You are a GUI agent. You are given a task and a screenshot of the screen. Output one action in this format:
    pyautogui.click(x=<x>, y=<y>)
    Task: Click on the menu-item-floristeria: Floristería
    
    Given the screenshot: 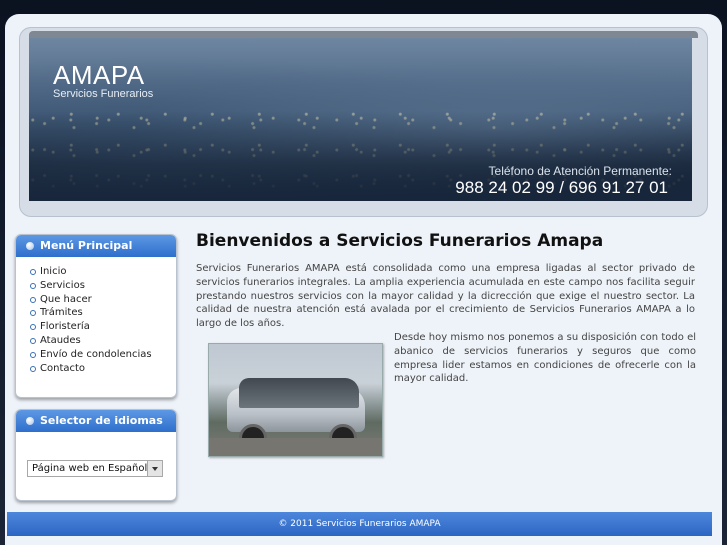 What is the action you would take?
    pyautogui.click(x=103, y=327)
    